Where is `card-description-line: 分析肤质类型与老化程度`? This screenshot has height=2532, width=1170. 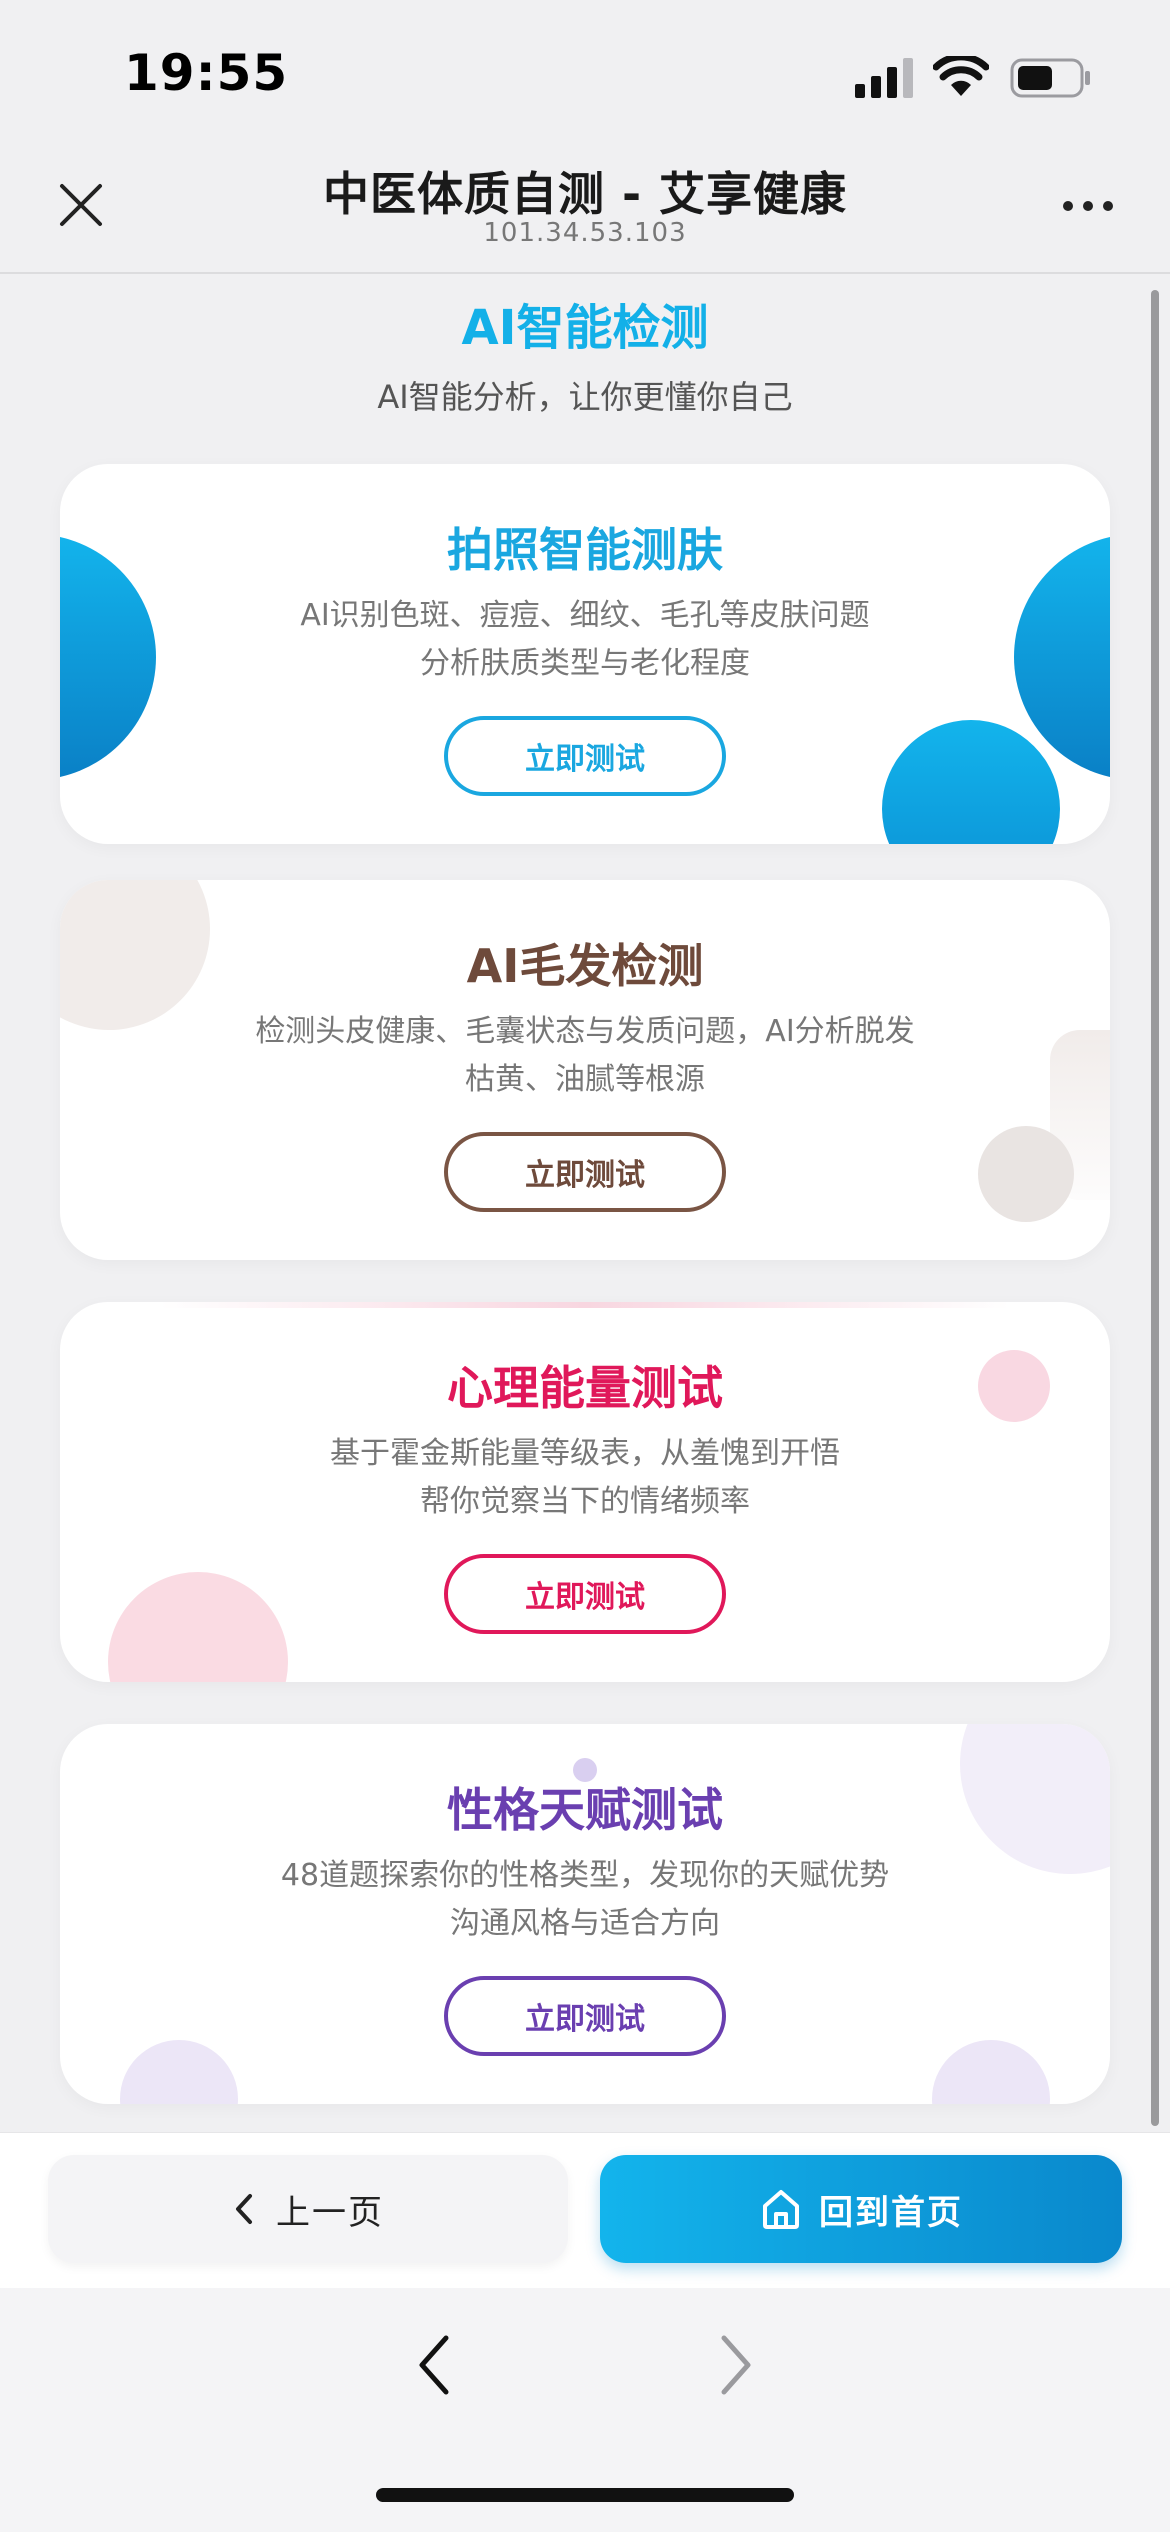 card-description-line: 分析肤质类型与老化程度 is located at coordinates (585, 663).